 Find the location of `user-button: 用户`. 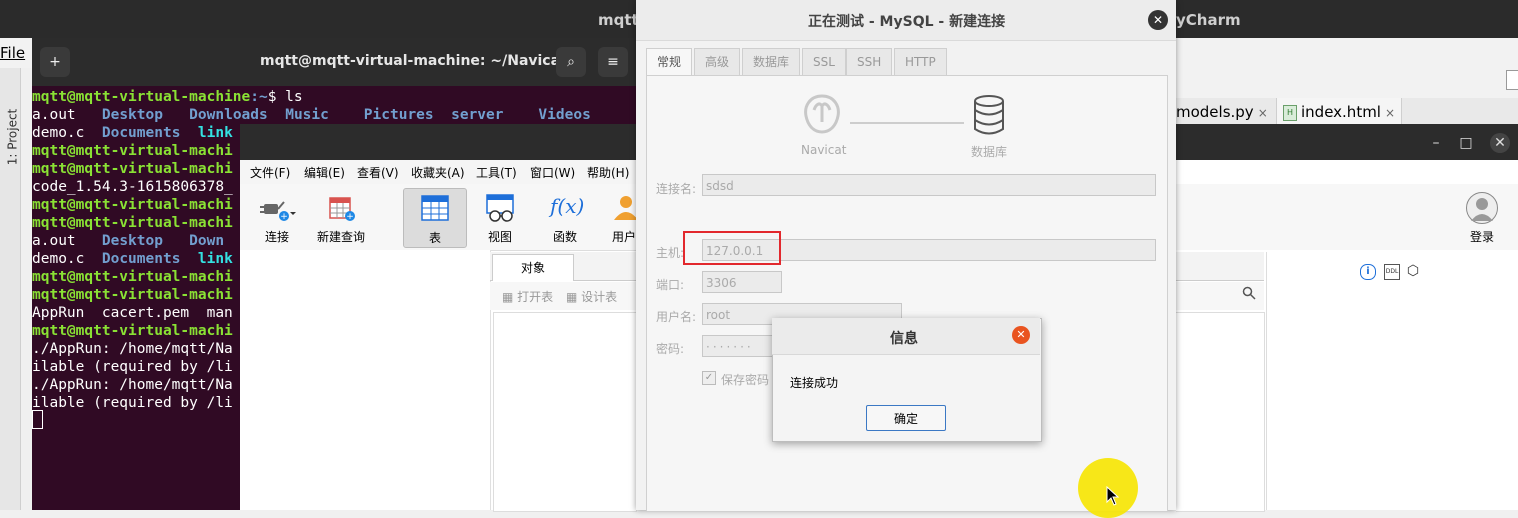

user-button: 用户 is located at coordinates (617, 217).